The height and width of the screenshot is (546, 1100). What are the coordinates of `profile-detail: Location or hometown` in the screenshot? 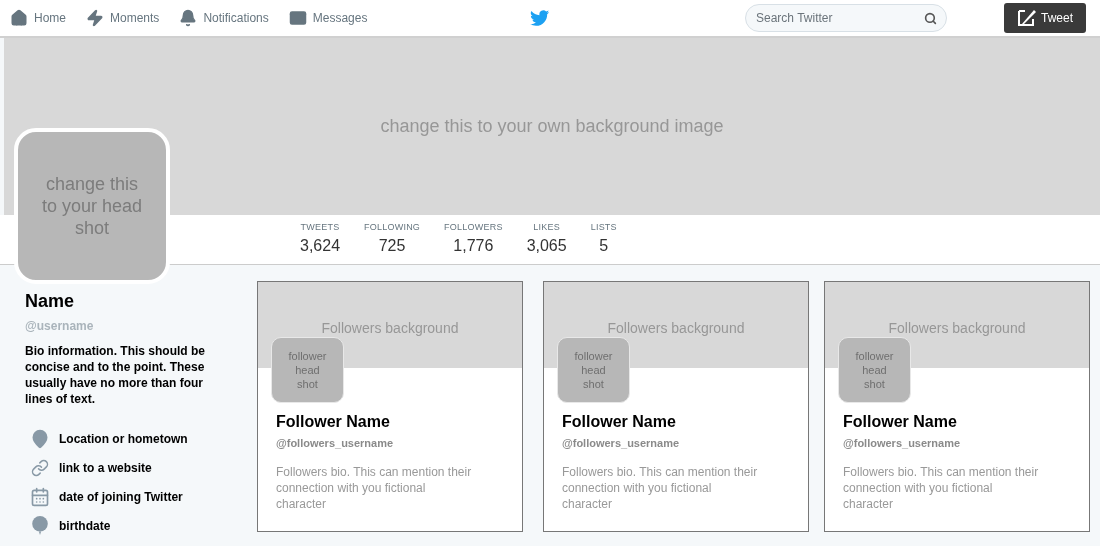 It's located at (123, 439).